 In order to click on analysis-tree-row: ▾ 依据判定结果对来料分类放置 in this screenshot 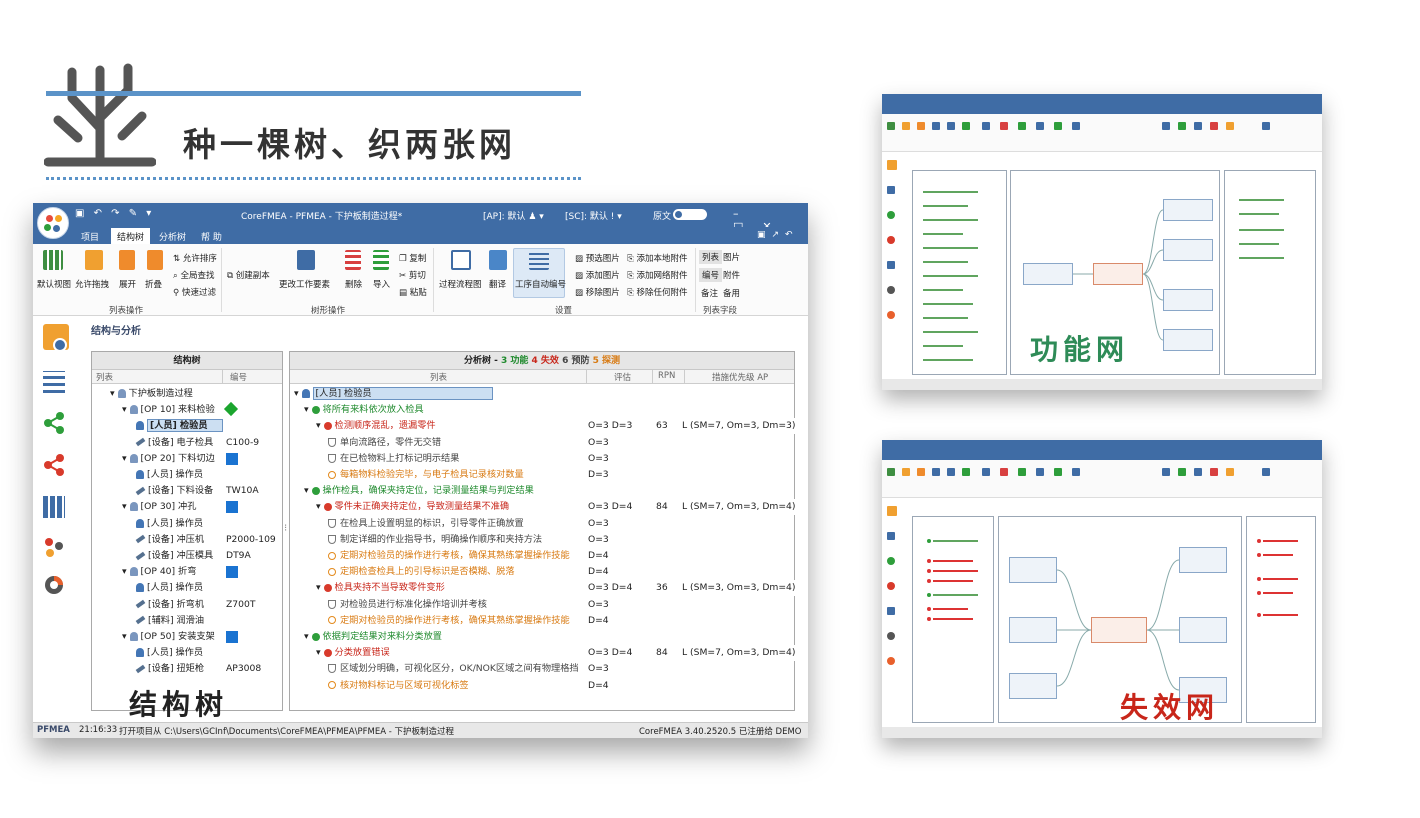, I will do `click(542, 637)`.